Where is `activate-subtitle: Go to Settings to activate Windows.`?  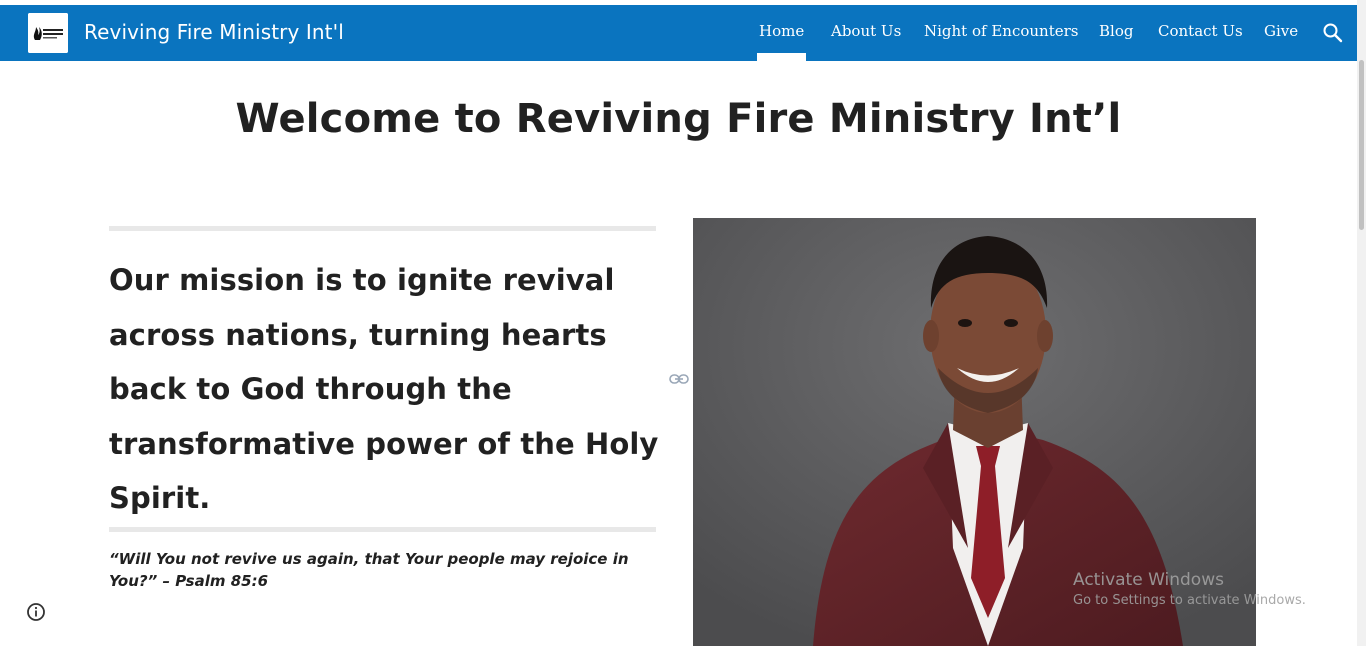 activate-subtitle: Go to Settings to activate Windows. is located at coordinates (1189, 600).